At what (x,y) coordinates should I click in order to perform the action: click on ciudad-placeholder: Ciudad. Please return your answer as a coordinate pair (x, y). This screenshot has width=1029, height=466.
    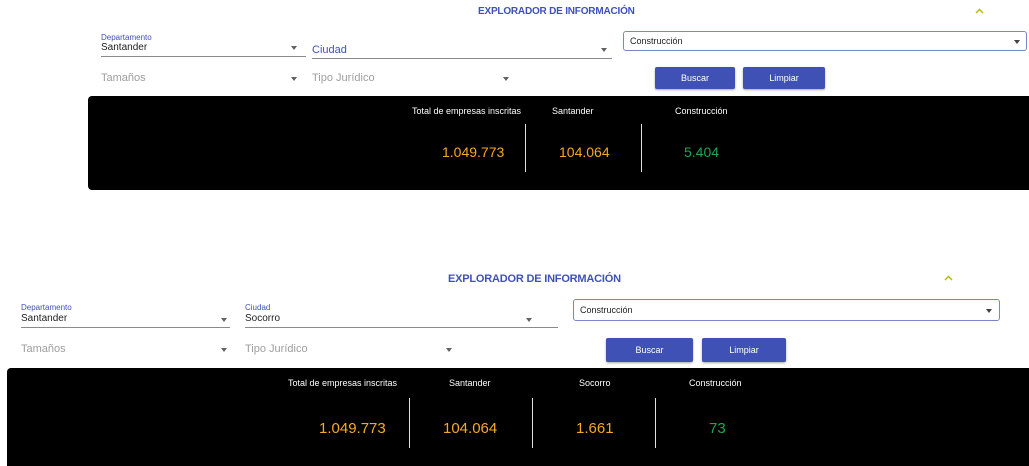
    Looking at the image, I should click on (329, 50).